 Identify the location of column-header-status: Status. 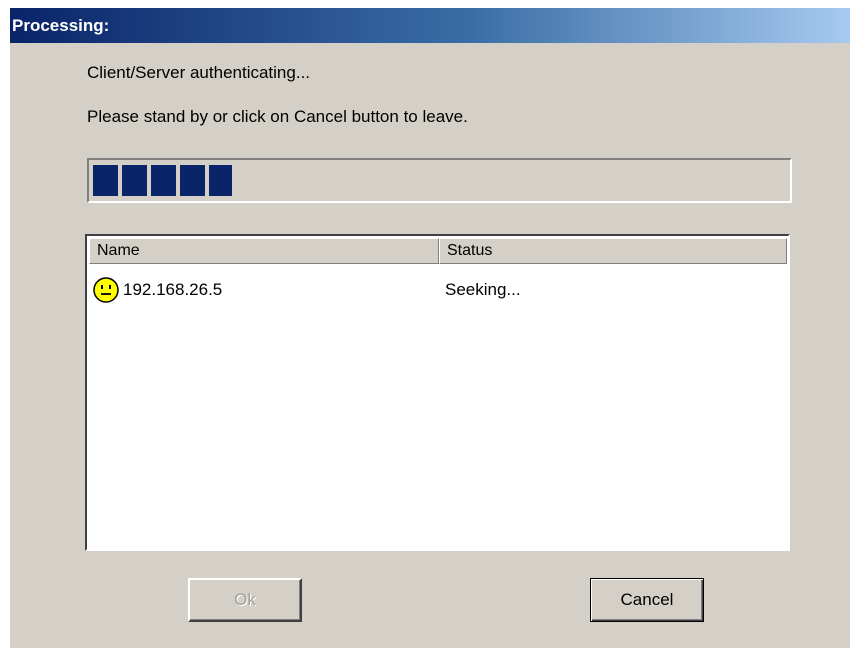
(613, 251).